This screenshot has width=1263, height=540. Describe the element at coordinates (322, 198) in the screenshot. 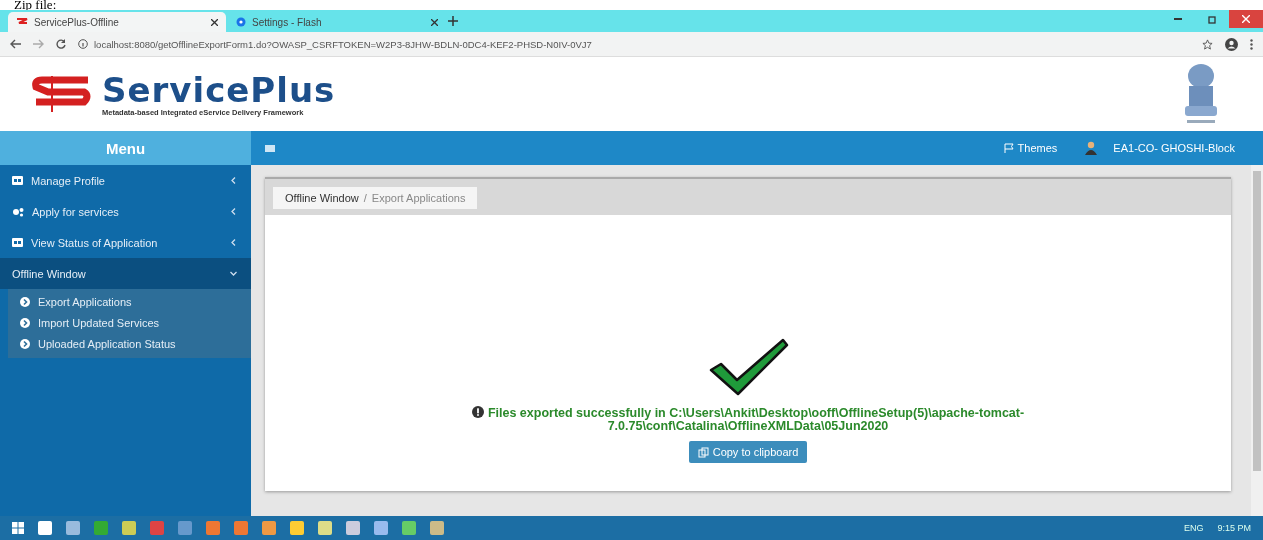

I see `breadcrumb-link: Offline Window` at that location.